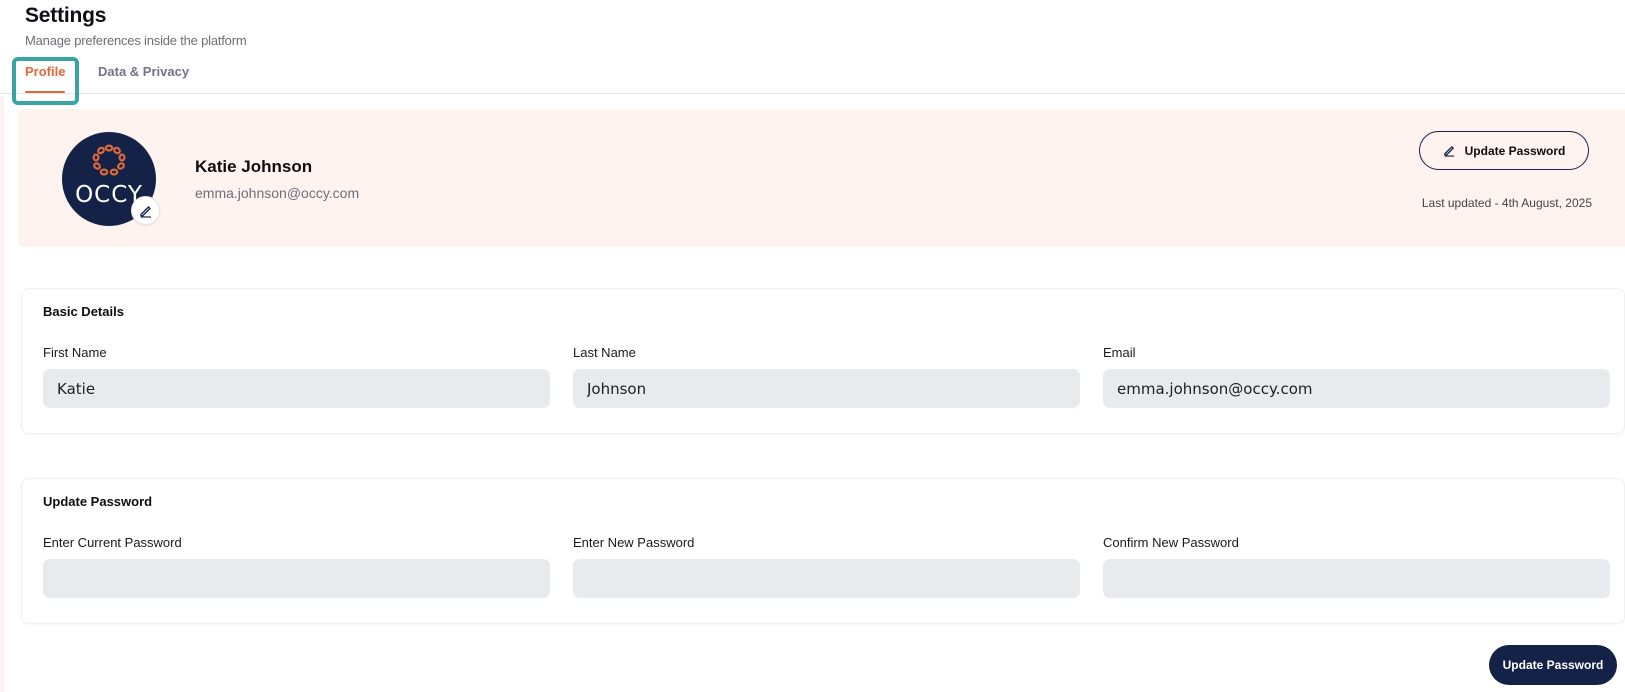 The height and width of the screenshot is (692, 1625). Describe the element at coordinates (66, 15) in the screenshot. I see `page-title: Settings` at that location.